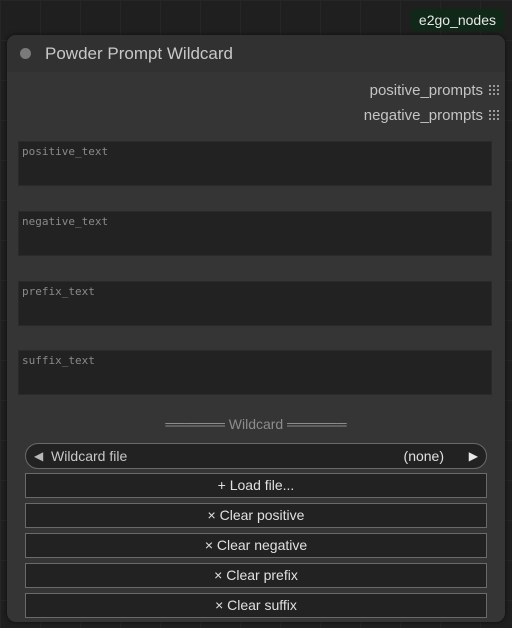  I want to click on output-label: negative_prompts, so click(423, 115).